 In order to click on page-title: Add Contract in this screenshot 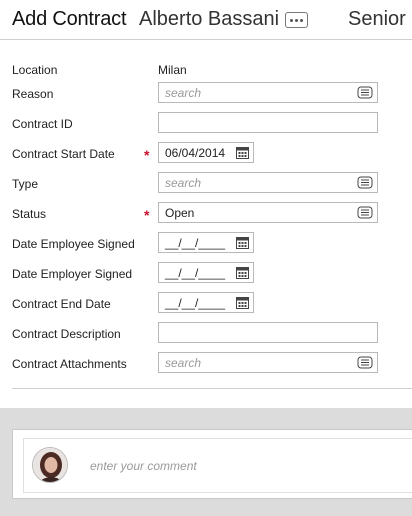, I will do `click(69, 19)`.